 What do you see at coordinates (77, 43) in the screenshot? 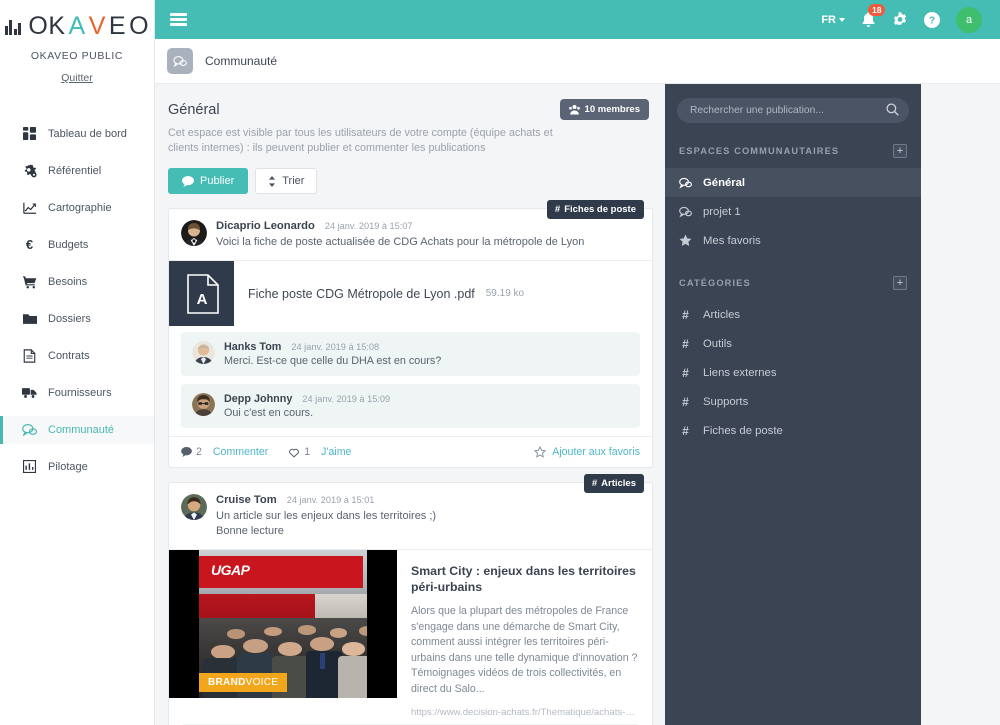
I see `brand-block: OK A V E O OKAVEO PUBLIC Quitter` at bounding box center [77, 43].